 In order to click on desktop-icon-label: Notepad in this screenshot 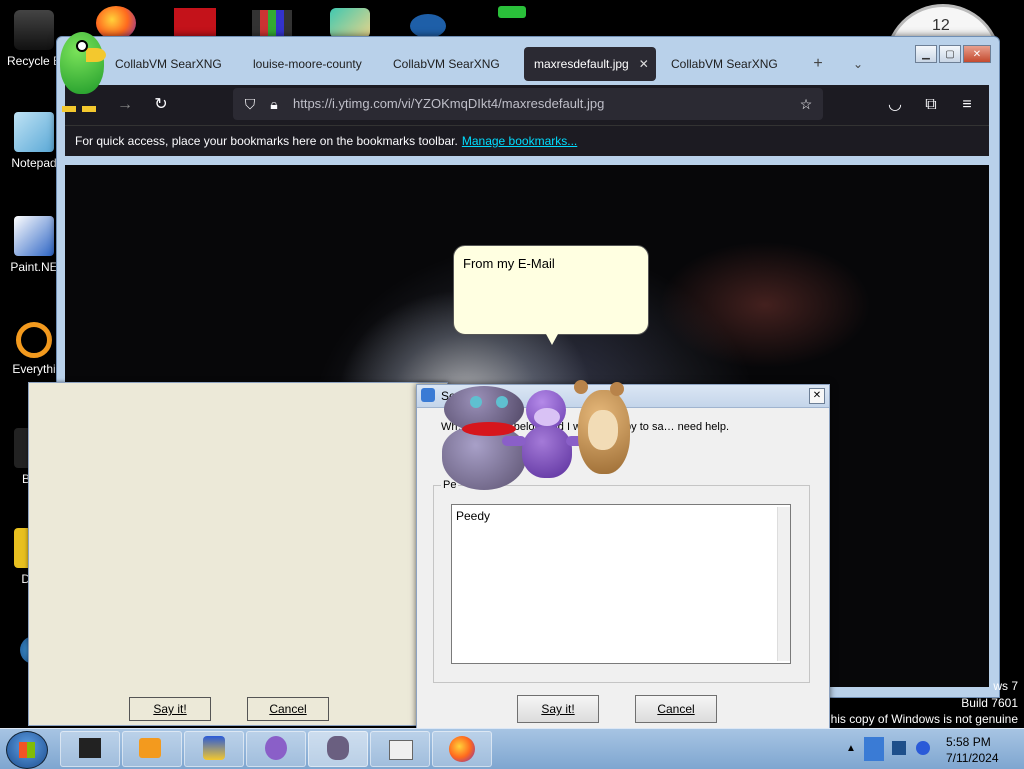, I will do `click(34, 163)`.